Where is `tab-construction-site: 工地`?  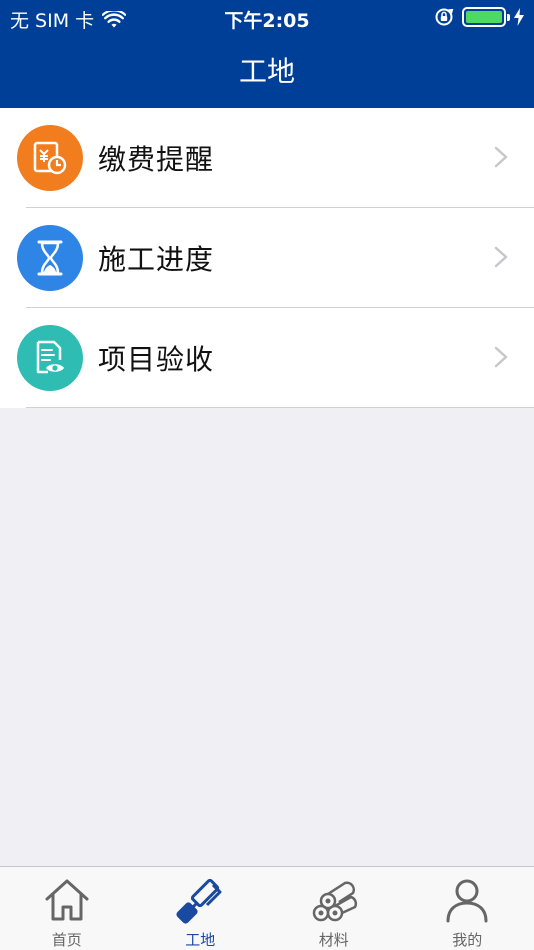
tab-construction-site: 工地 is located at coordinates (201, 908).